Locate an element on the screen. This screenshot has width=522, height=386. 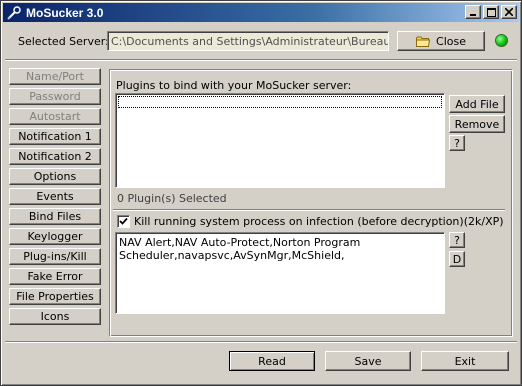
sidebar-item-autostart: Autostart is located at coordinates (55, 116).